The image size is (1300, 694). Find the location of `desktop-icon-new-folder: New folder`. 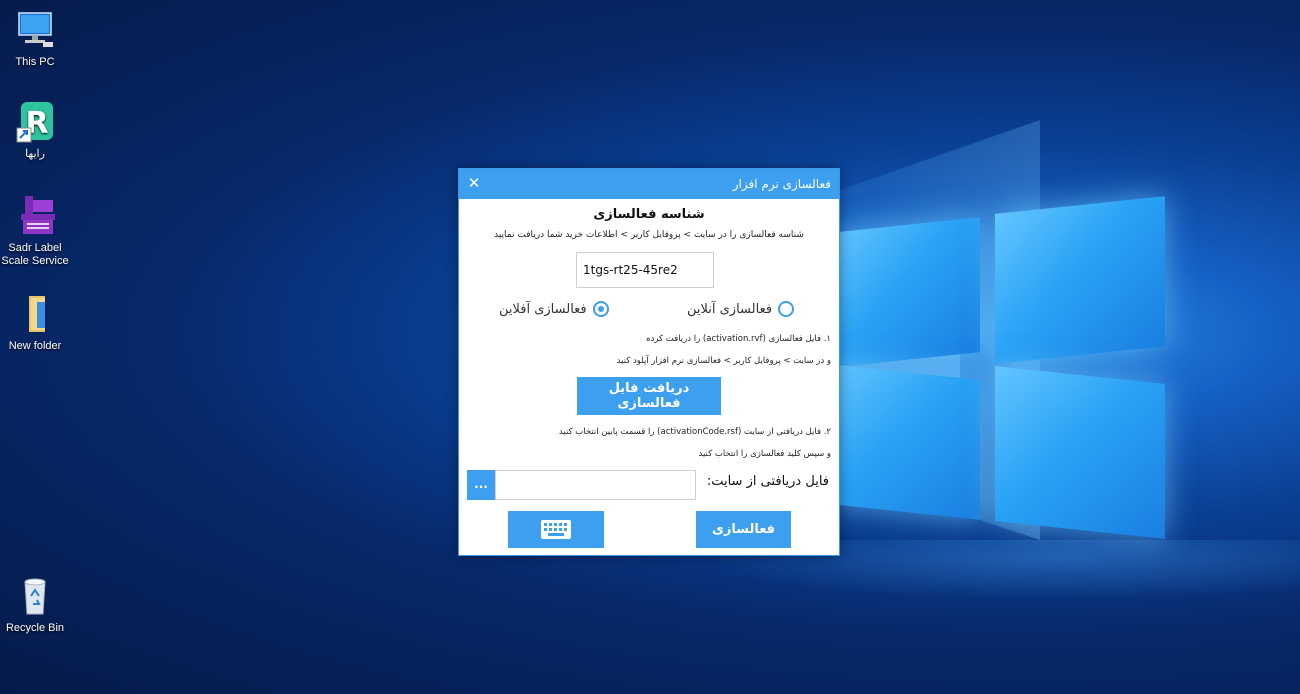

desktop-icon-new-folder: New folder is located at coordinates (35, 322).